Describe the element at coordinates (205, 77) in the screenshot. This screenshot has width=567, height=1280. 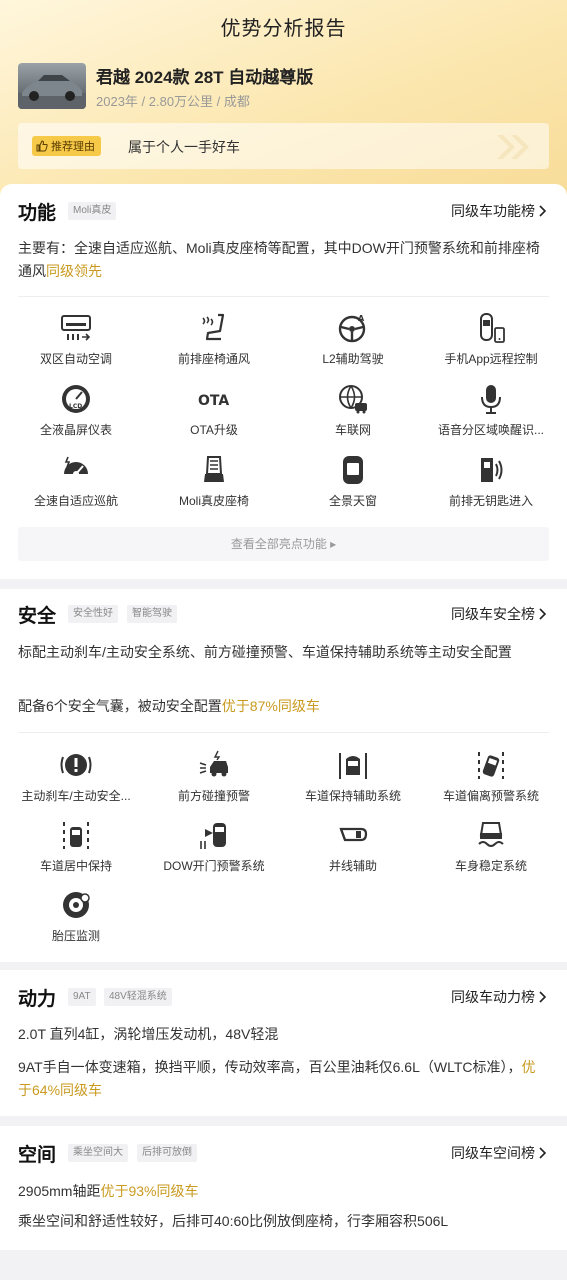
I see `car-name: 君越 2024款 28T 自动越尊版` at that location.